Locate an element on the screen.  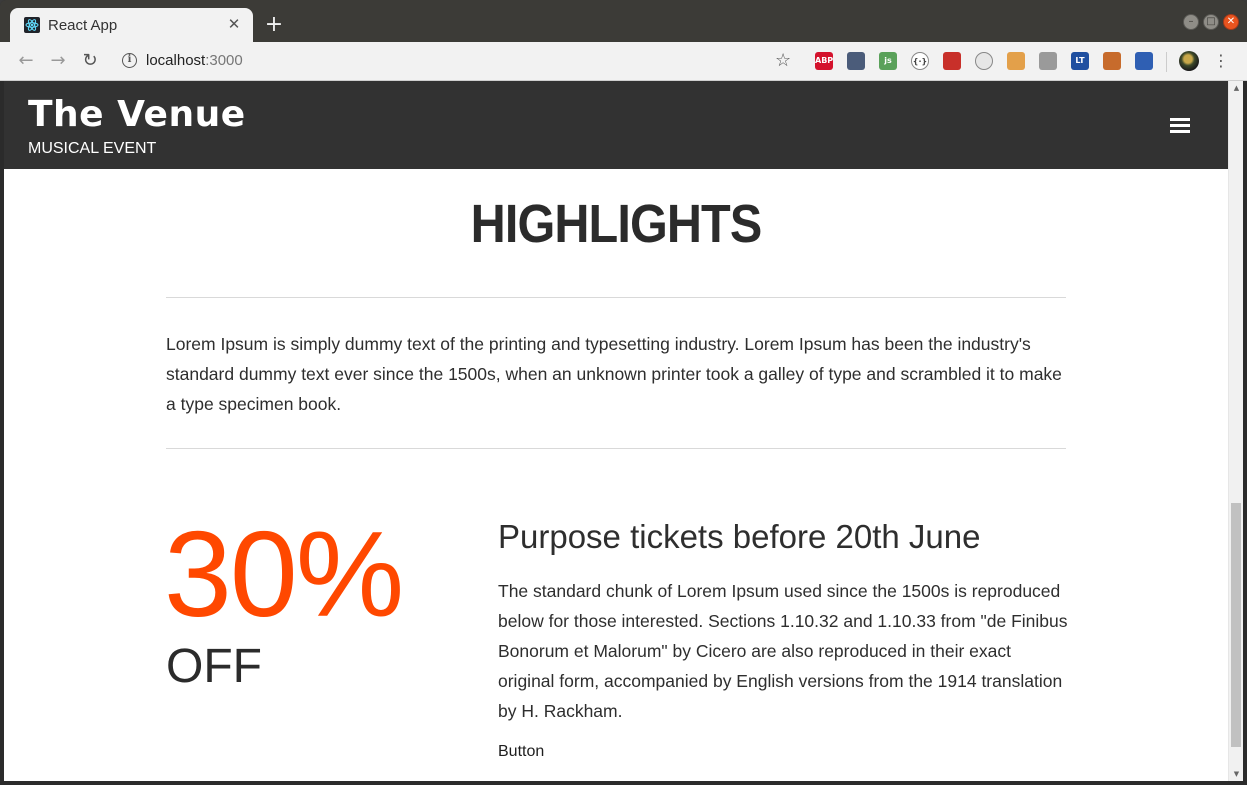
back-button: ← is located at coordinates (26, 61).